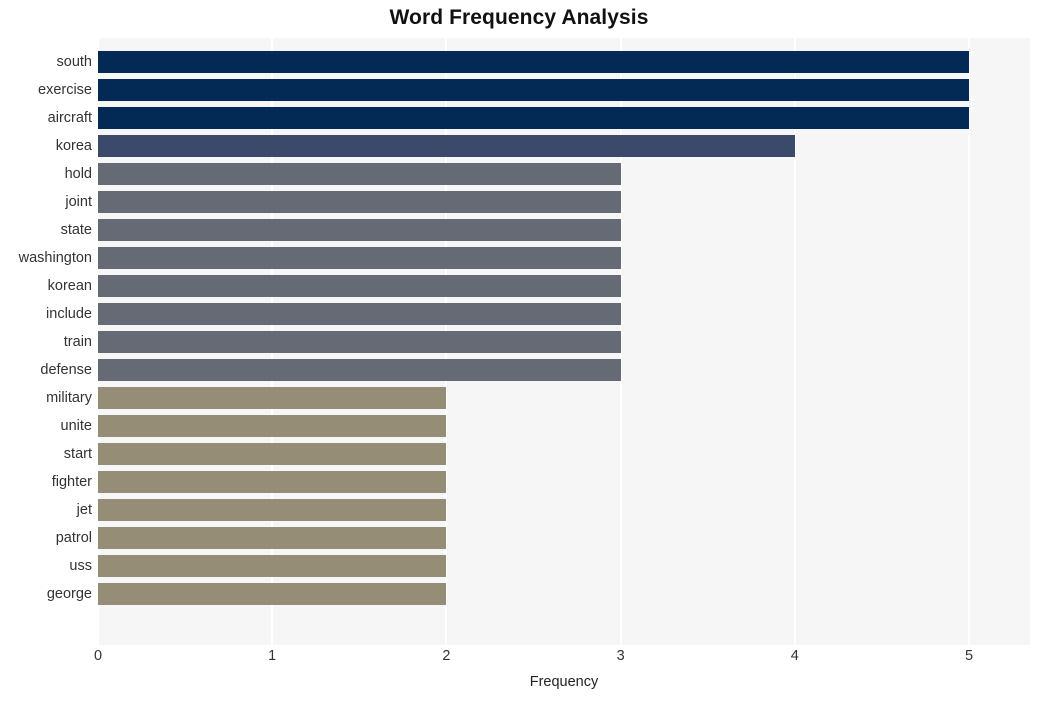 The width and height of the screenshot is (1038, 701). Describe the element at coordinates (272, 482) in the screenshot. I see `bar-fighter` at that location.